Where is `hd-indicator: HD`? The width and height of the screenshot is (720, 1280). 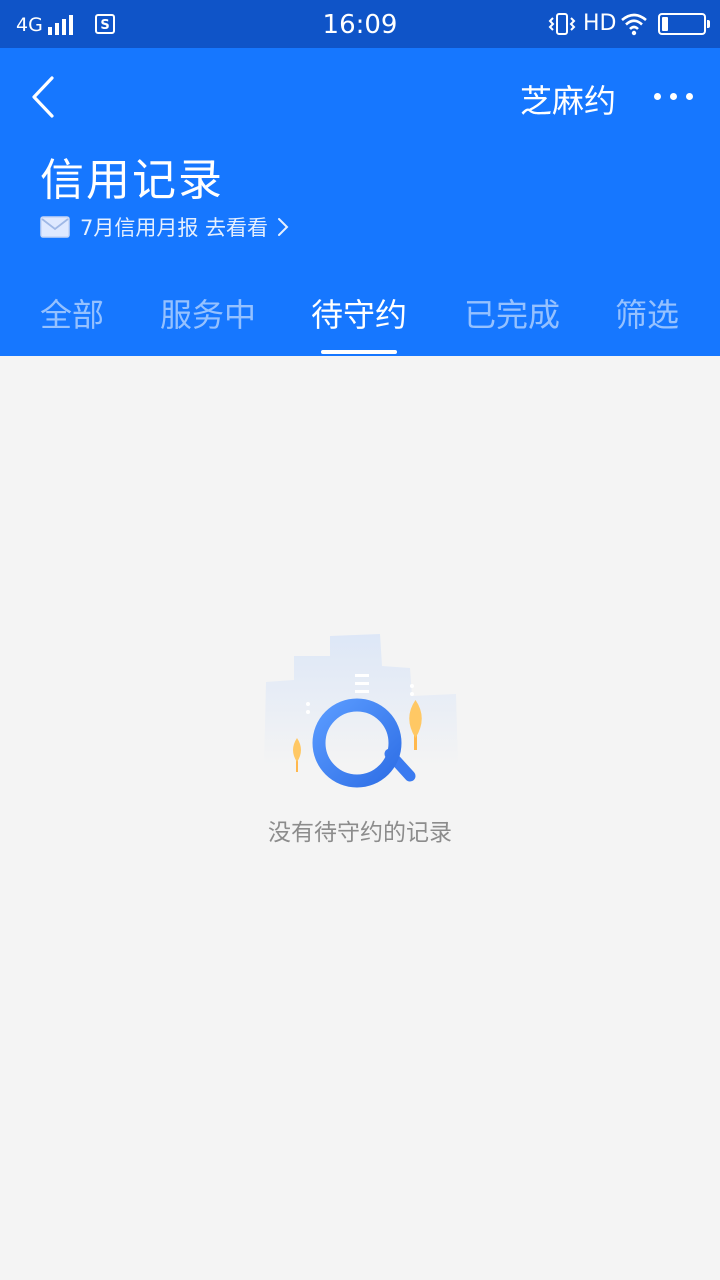 hd-indicator: HD is located at coordinates (600, 23).